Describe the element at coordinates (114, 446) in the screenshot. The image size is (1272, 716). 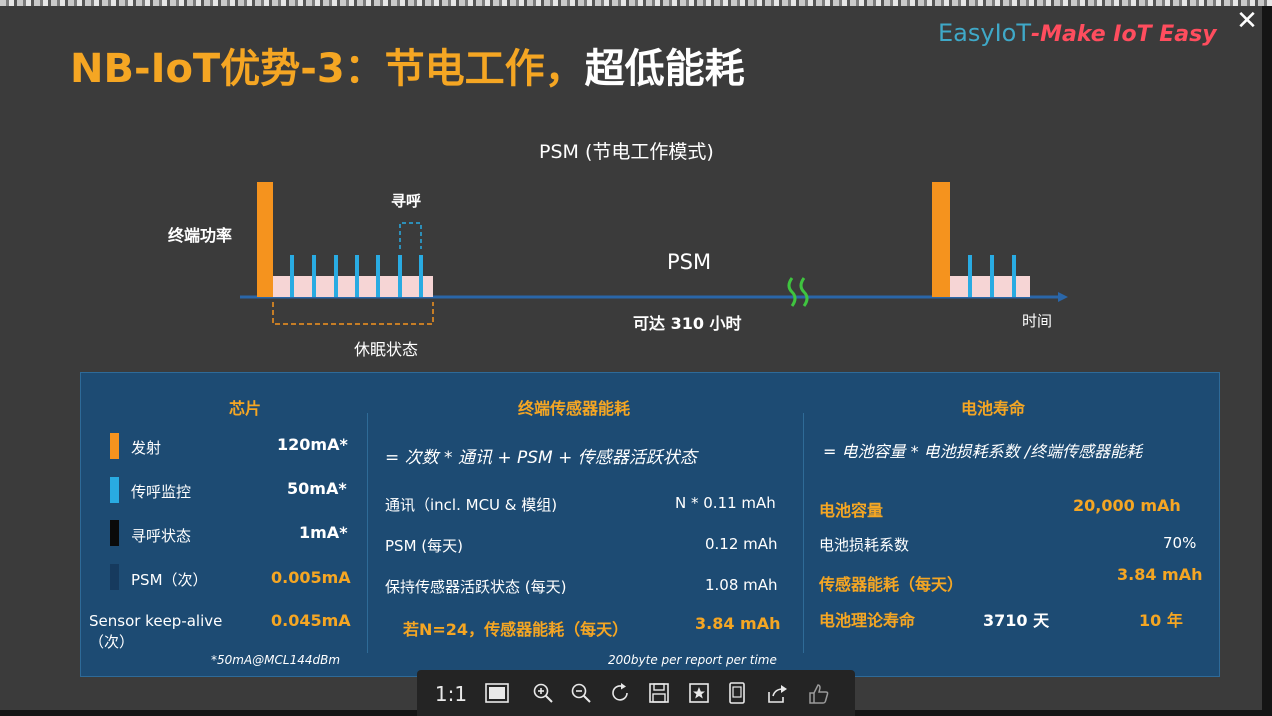
I see `transmit-swatch` at that location.